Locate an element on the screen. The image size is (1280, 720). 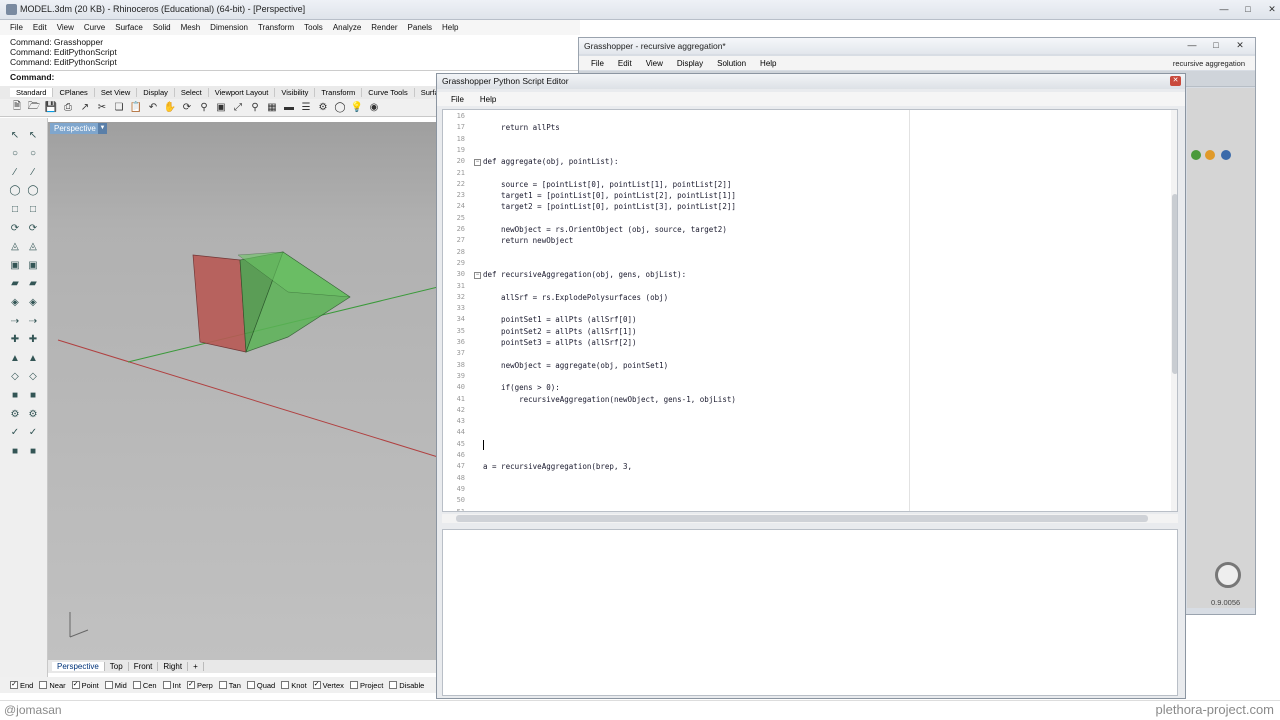
sphere-icon: ◈ is located at coordinates (15, 302).